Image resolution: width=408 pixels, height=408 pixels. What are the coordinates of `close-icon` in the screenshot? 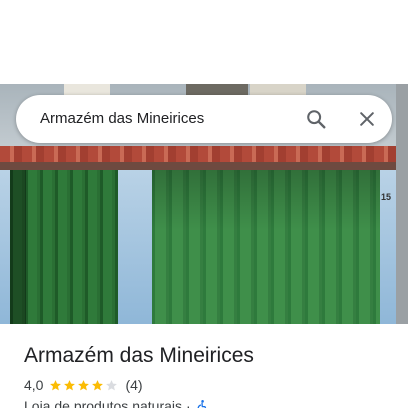 It's located at (367, 119).